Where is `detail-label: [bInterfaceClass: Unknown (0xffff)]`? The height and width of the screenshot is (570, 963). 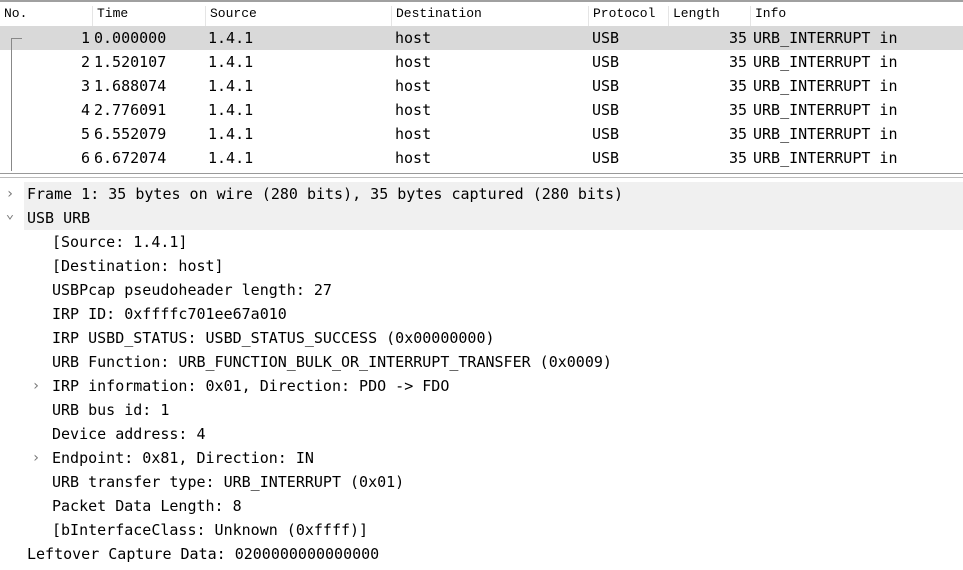 detail-label: [bInterfaceClass: Unknown (0xffff)] is located at coordinates (210, 530).